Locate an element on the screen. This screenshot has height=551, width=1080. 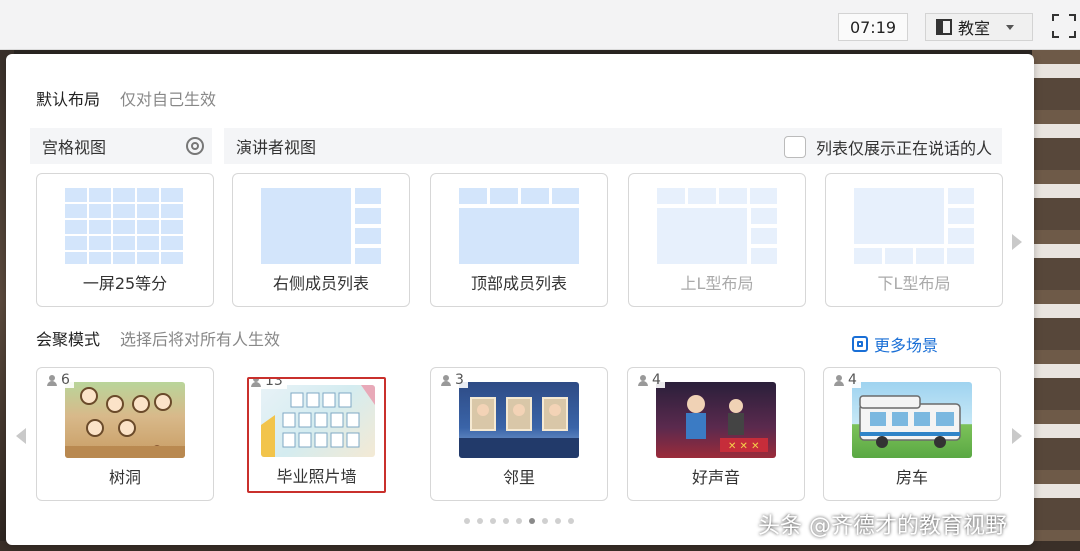
top-list-thumbnail is located at coordinates (519, 226).